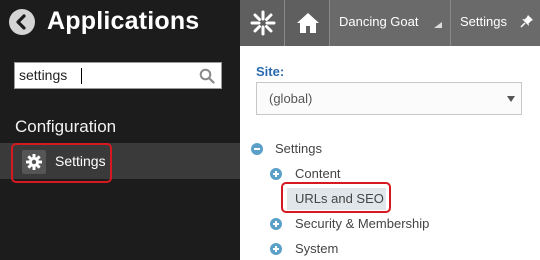  Describe the element at coordinates (318, 173) in the screenshot. I see `tree-node-content: Content` at that location.